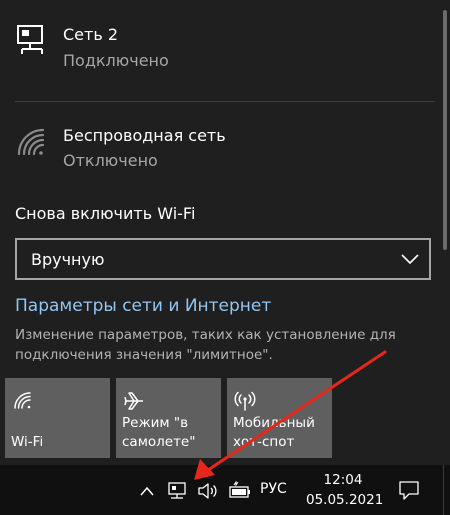 The image size is (450, 515). What do you see at coordinates (143, 306) in the screenshot?
I see `network-settings-link: Параметры сети и Интернет` at bounding box center [143, 306].